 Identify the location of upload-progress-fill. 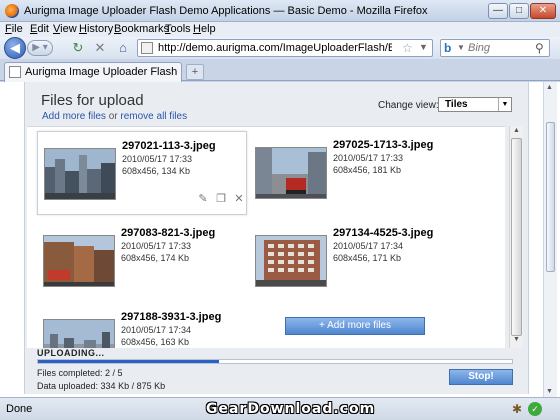
(129, 361).